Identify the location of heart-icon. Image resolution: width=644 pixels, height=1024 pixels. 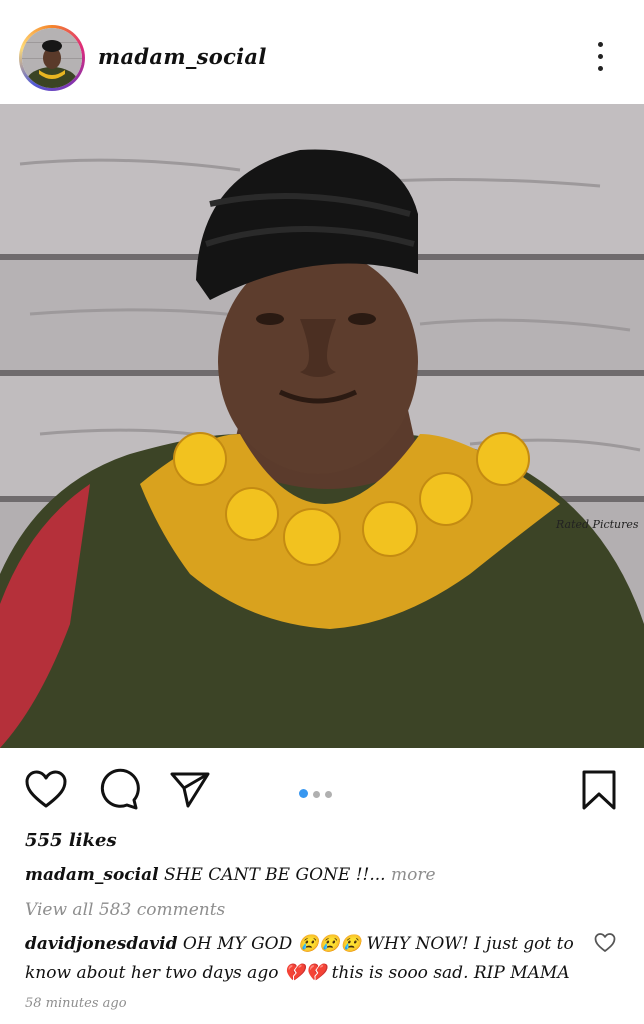
(46, 790).